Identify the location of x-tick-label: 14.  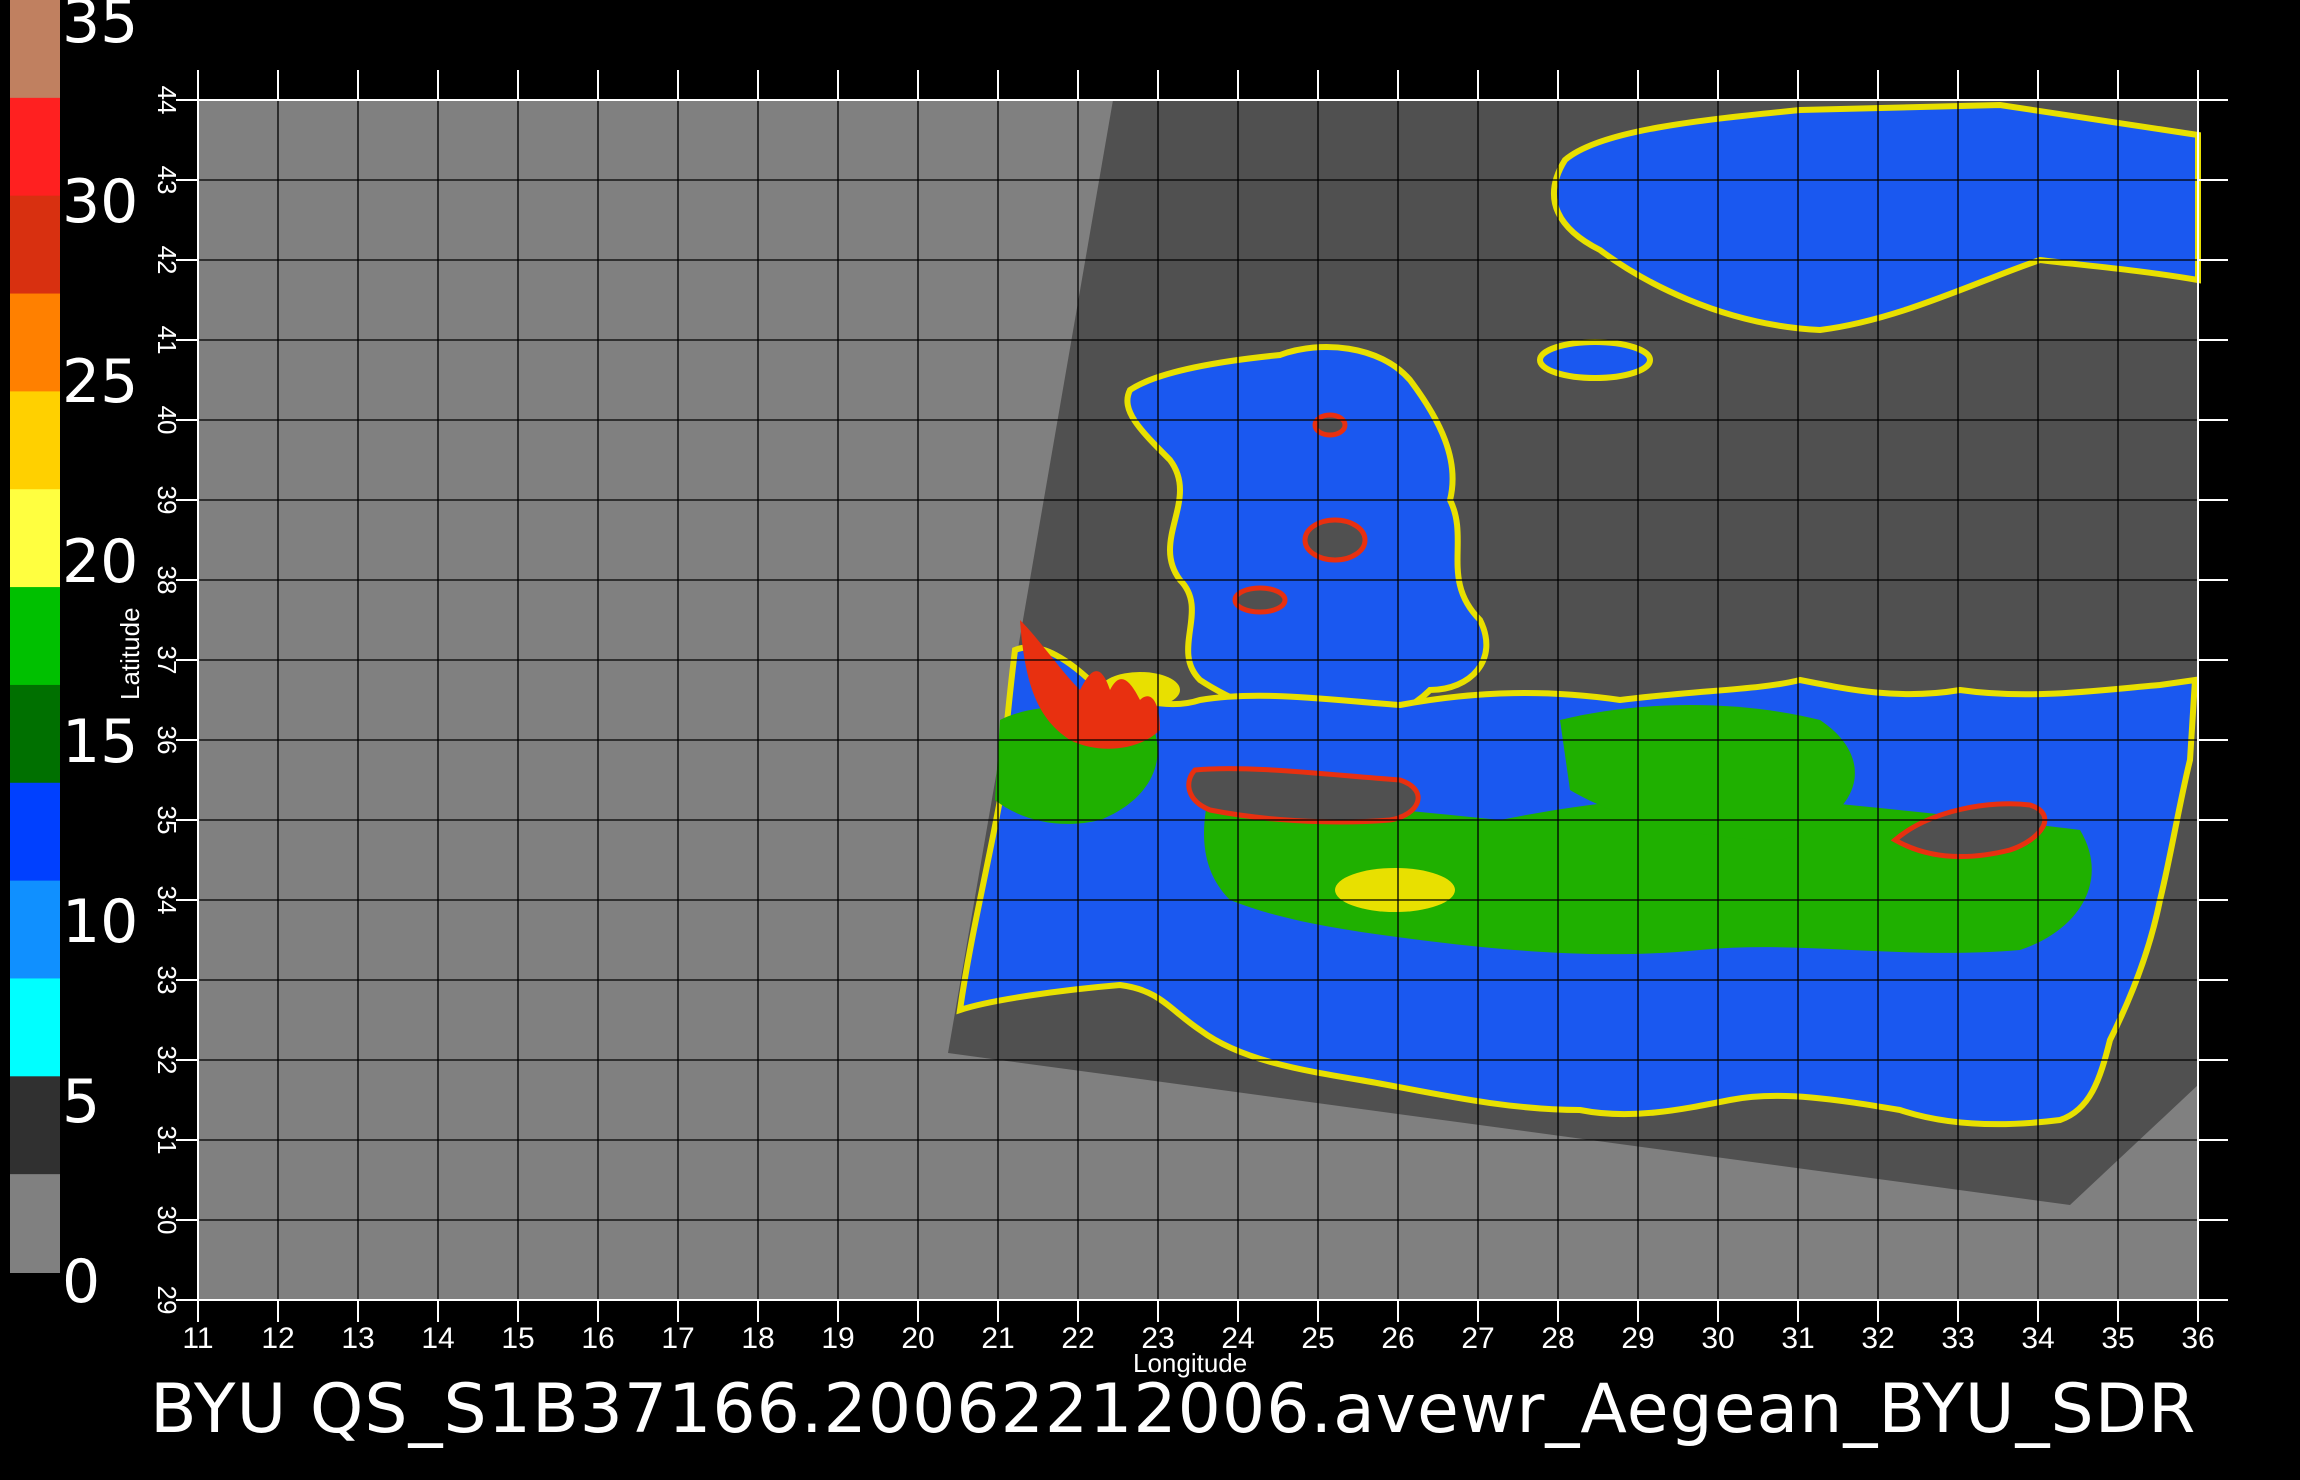
(437, 1338).